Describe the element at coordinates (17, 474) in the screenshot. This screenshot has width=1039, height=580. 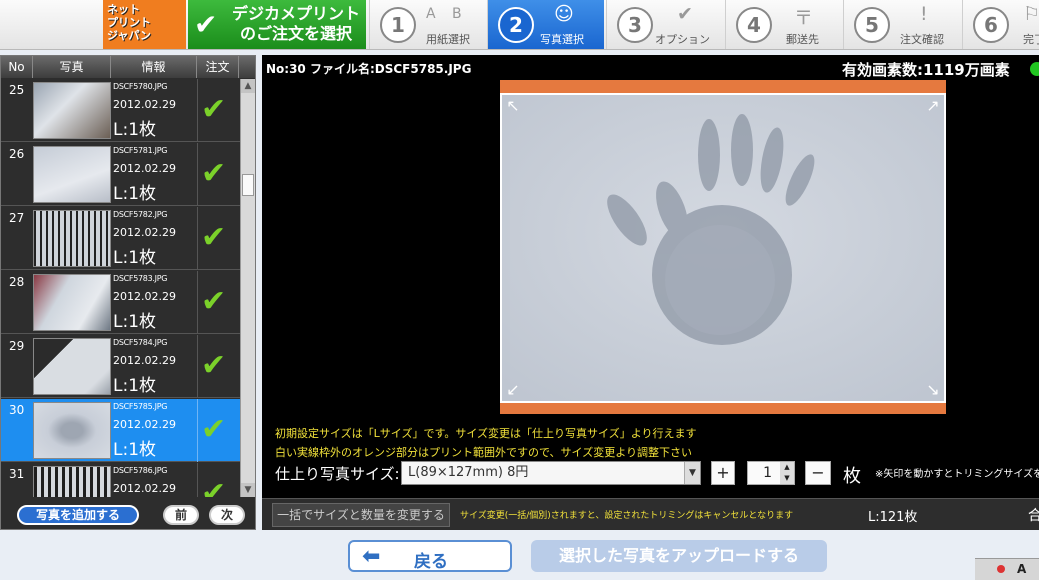
I see `item-number: 31` at that location.